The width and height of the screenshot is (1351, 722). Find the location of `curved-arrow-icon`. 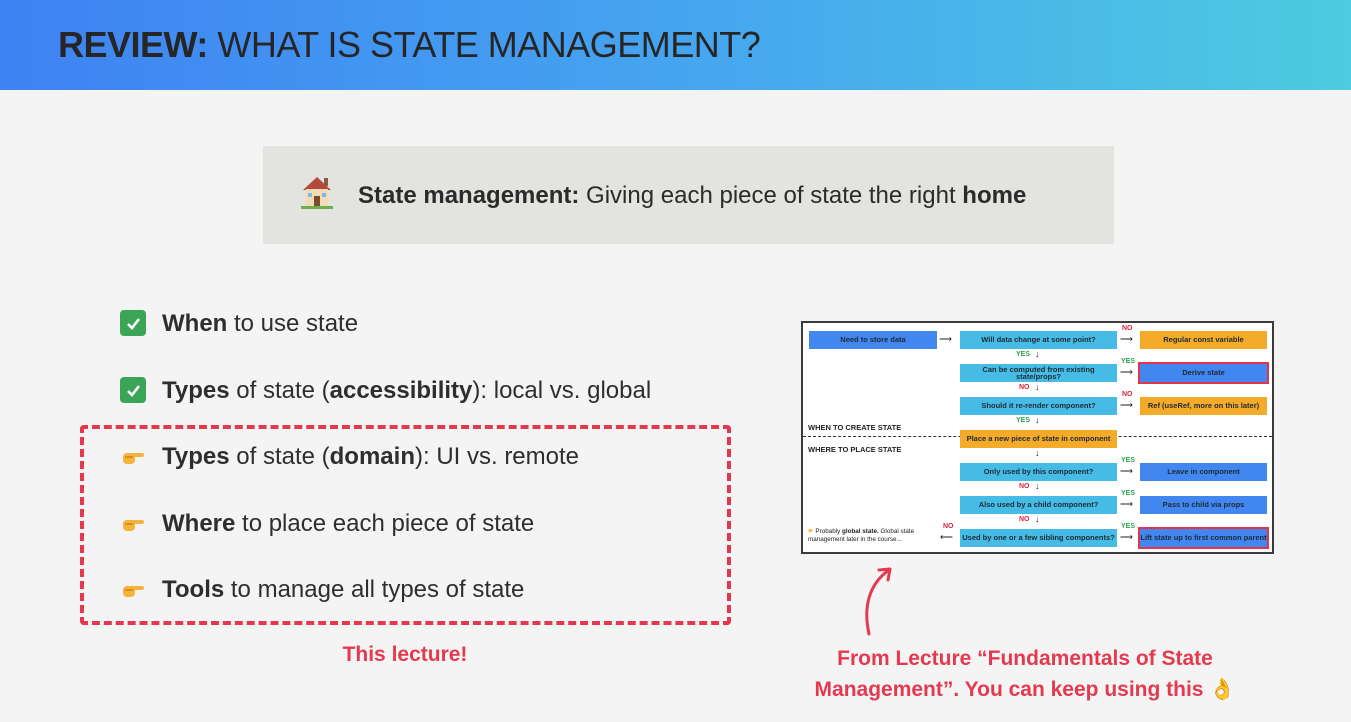

curved-arrow-icon is located at coordinates (878, 601).